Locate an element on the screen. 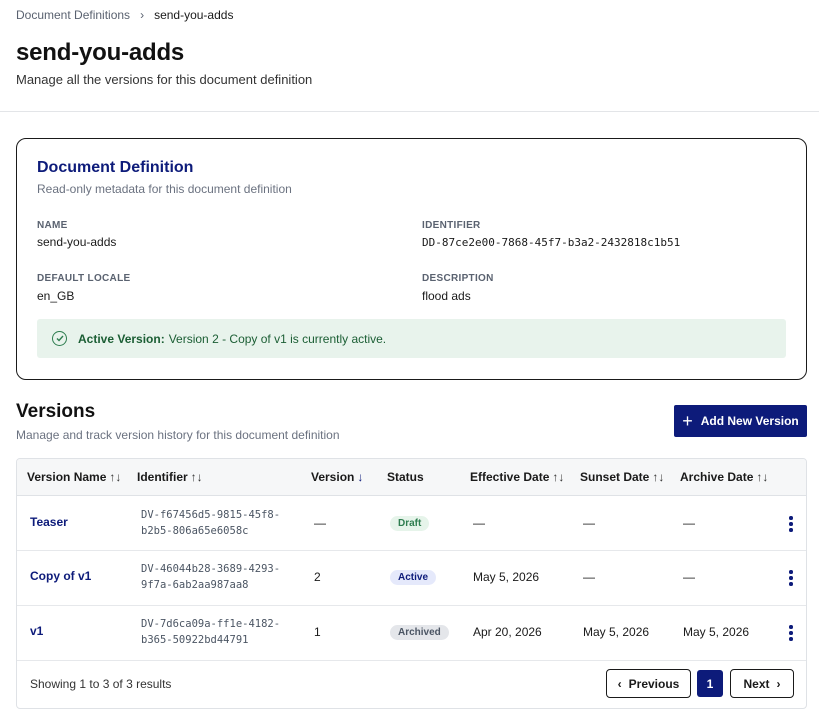 The height and width of the screenshot is (715, 819). column-header-sunset-date: Sunset Date ↑↓ is located at coordinates (622, 477).